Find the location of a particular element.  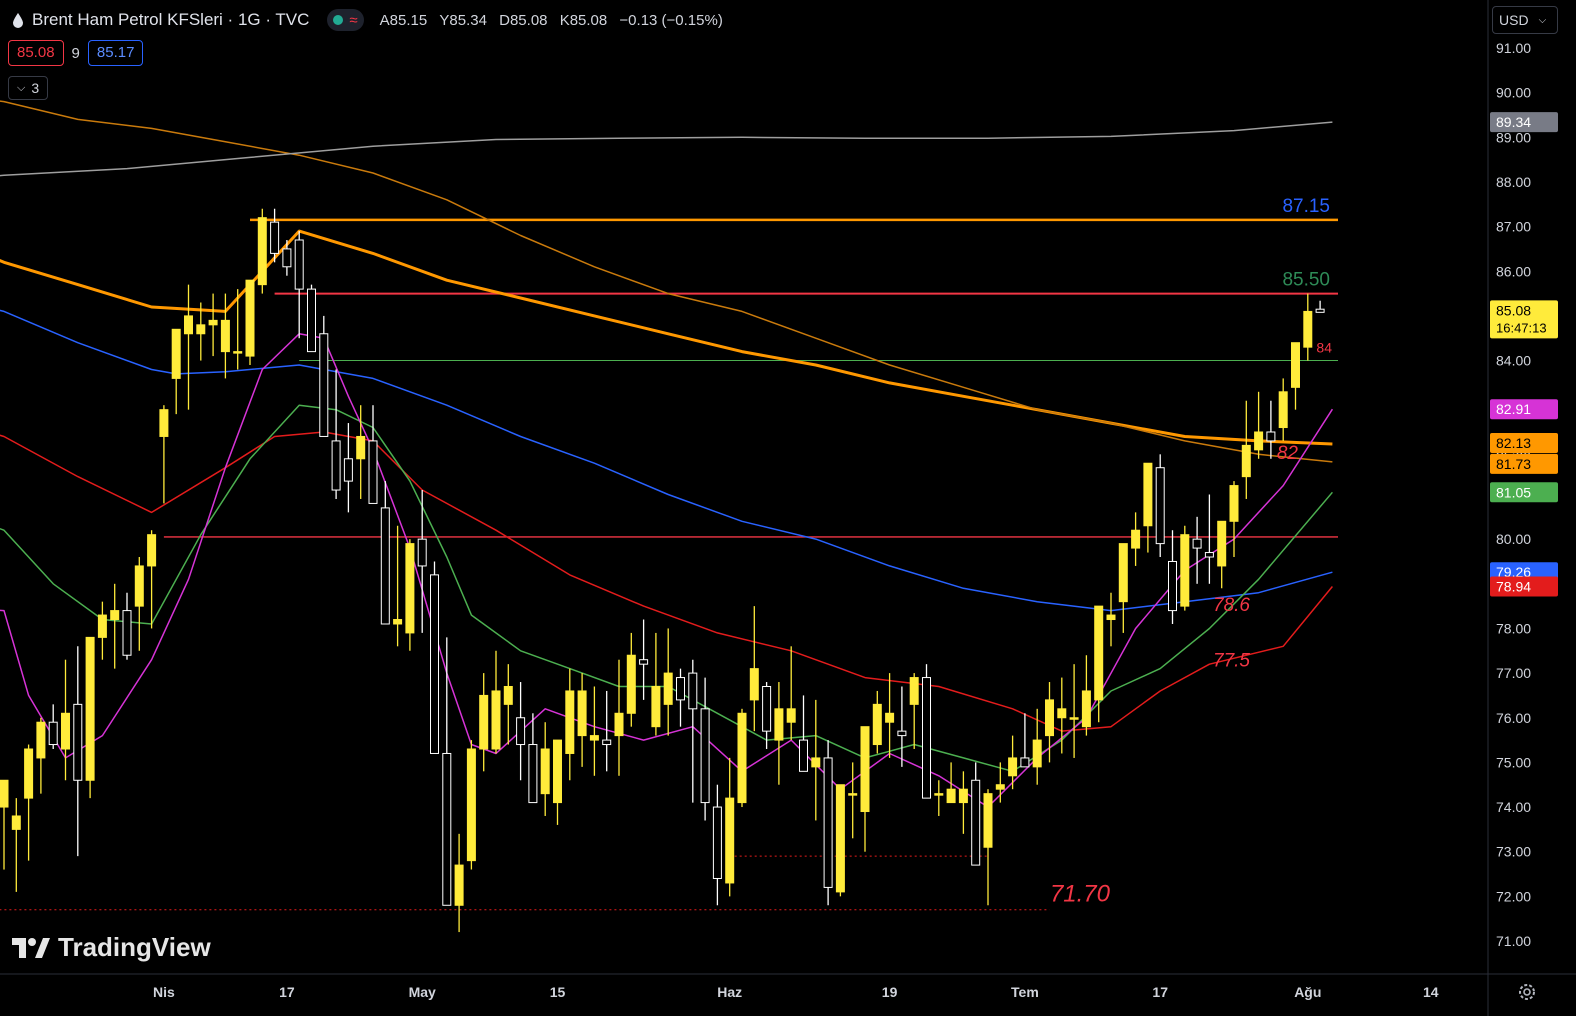

sell-button: 85.08 is located at coordinates (36, 53).